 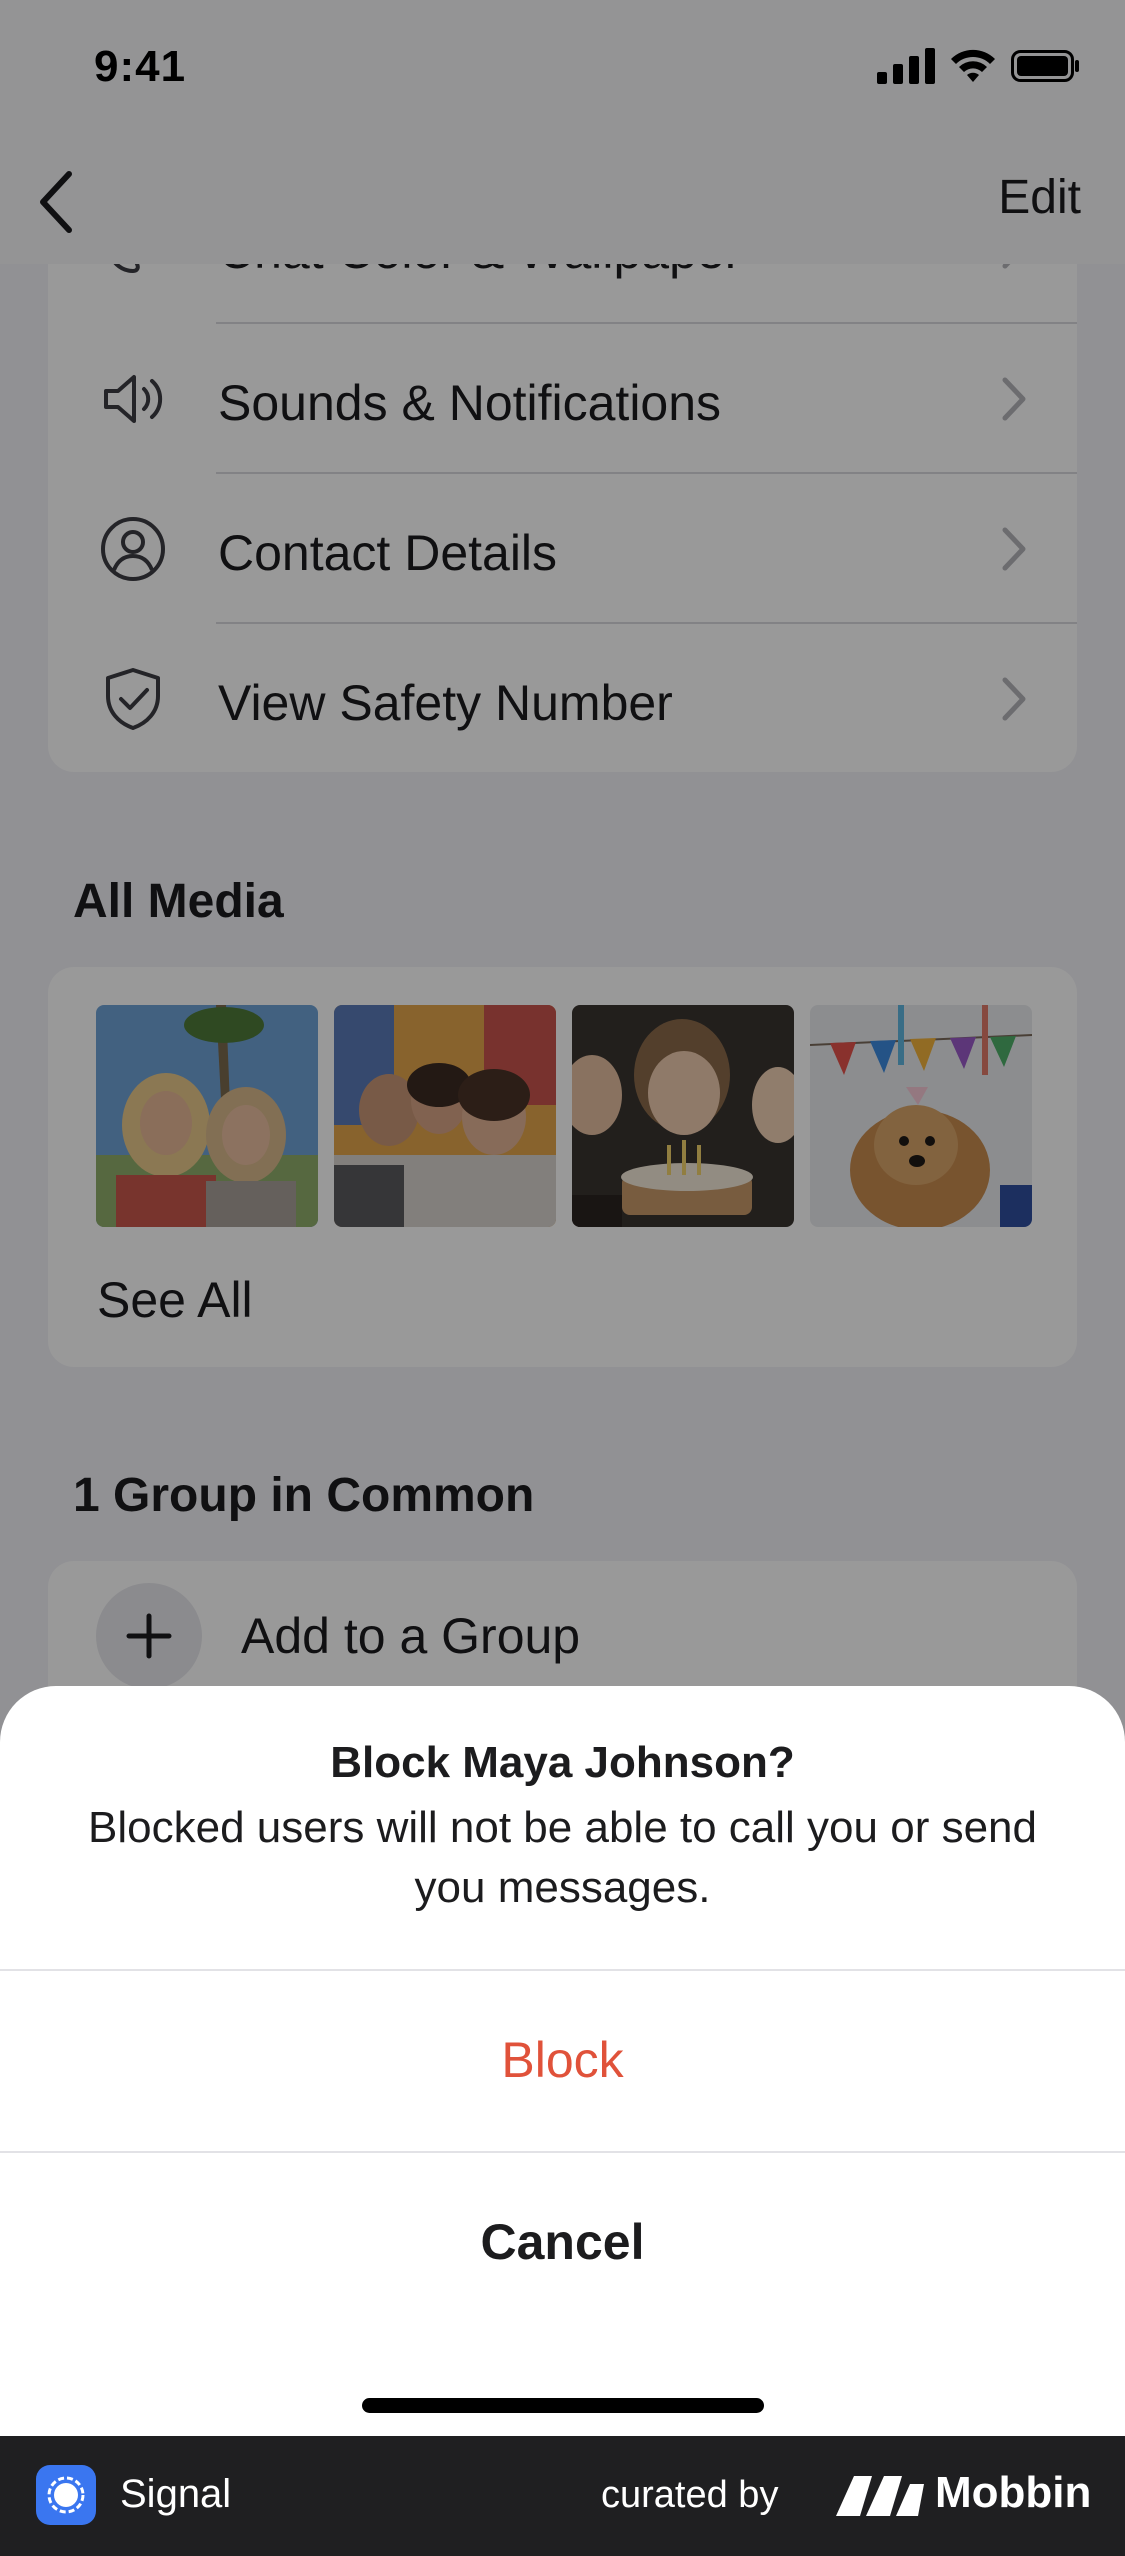 I want to click on signal-app-icon, so click(x=66, y=2495).